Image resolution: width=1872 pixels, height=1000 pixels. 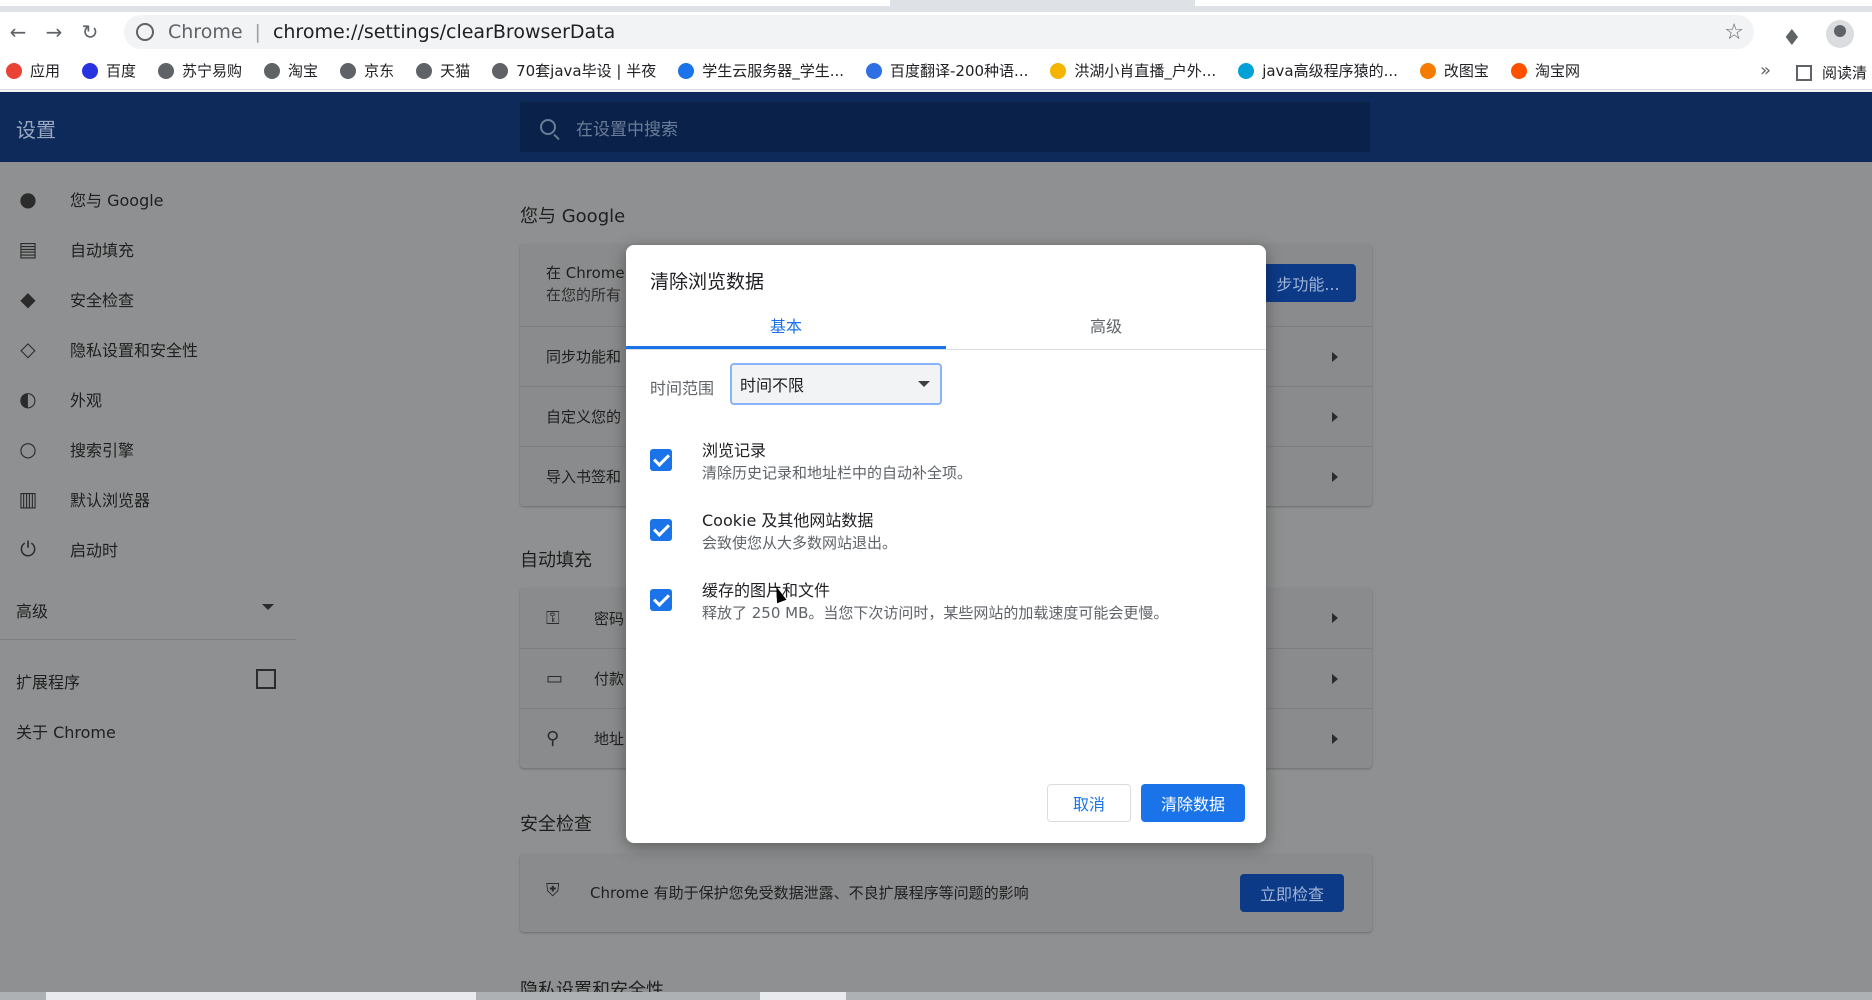 I want to click on settings-search-input: 在设置中搜索, so click(x=945, y=127).